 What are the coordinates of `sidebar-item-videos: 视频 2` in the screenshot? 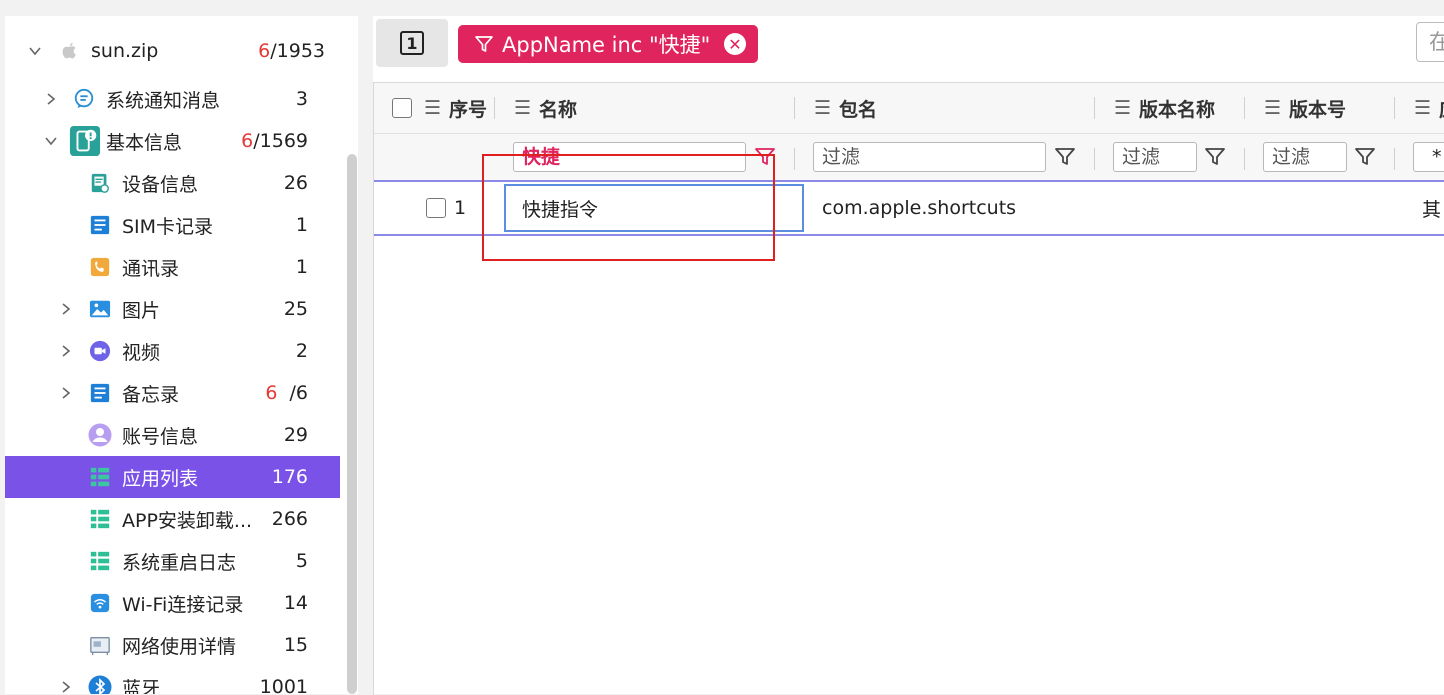 It's located at (172, 351).